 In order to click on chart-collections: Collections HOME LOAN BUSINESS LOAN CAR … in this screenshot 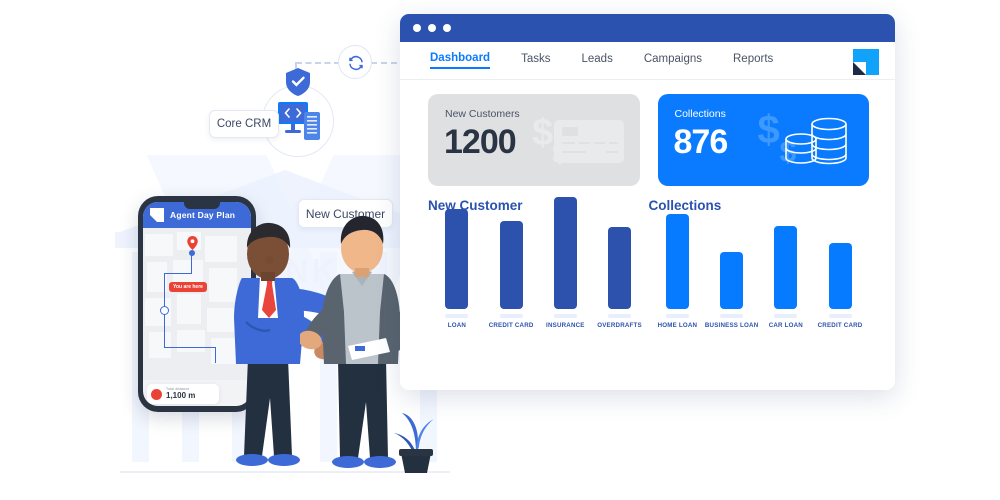, I will do `click(759, 263)`.